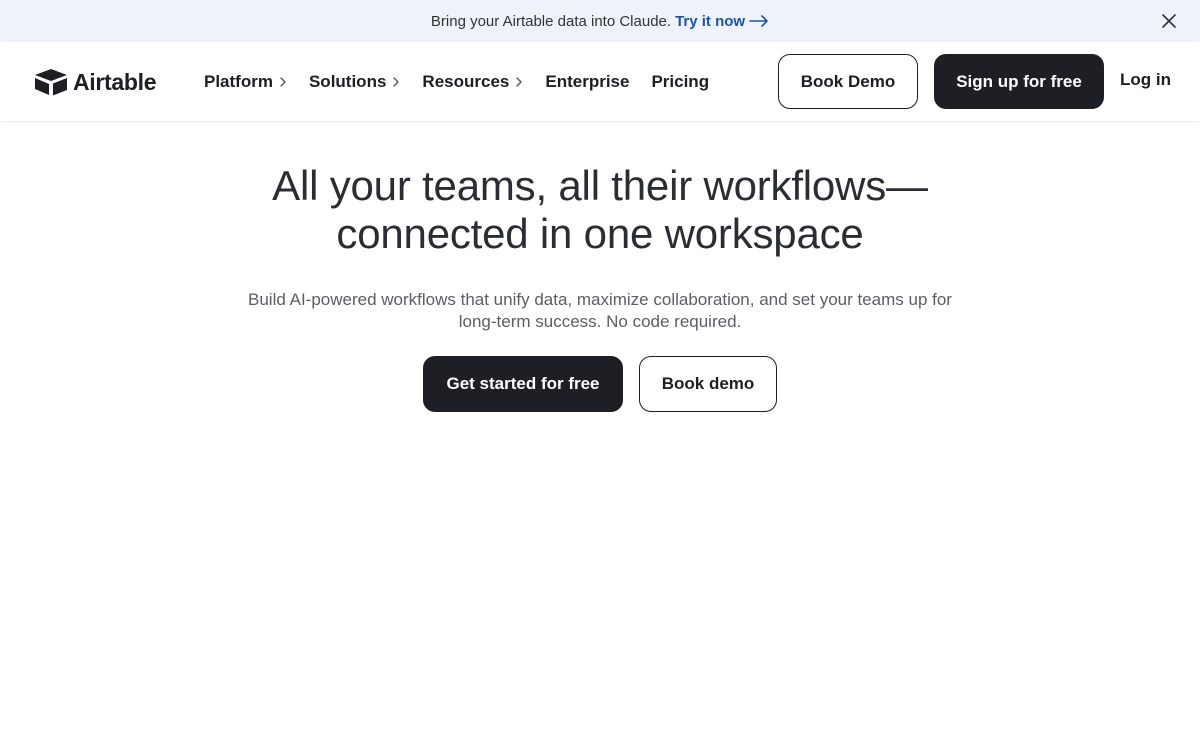 This screenshot has width=1200, height=750. What do you see at coordinates (758, 21) in the screenshot?
I see `arrow-right-icon` at bounding box center [758, 21].